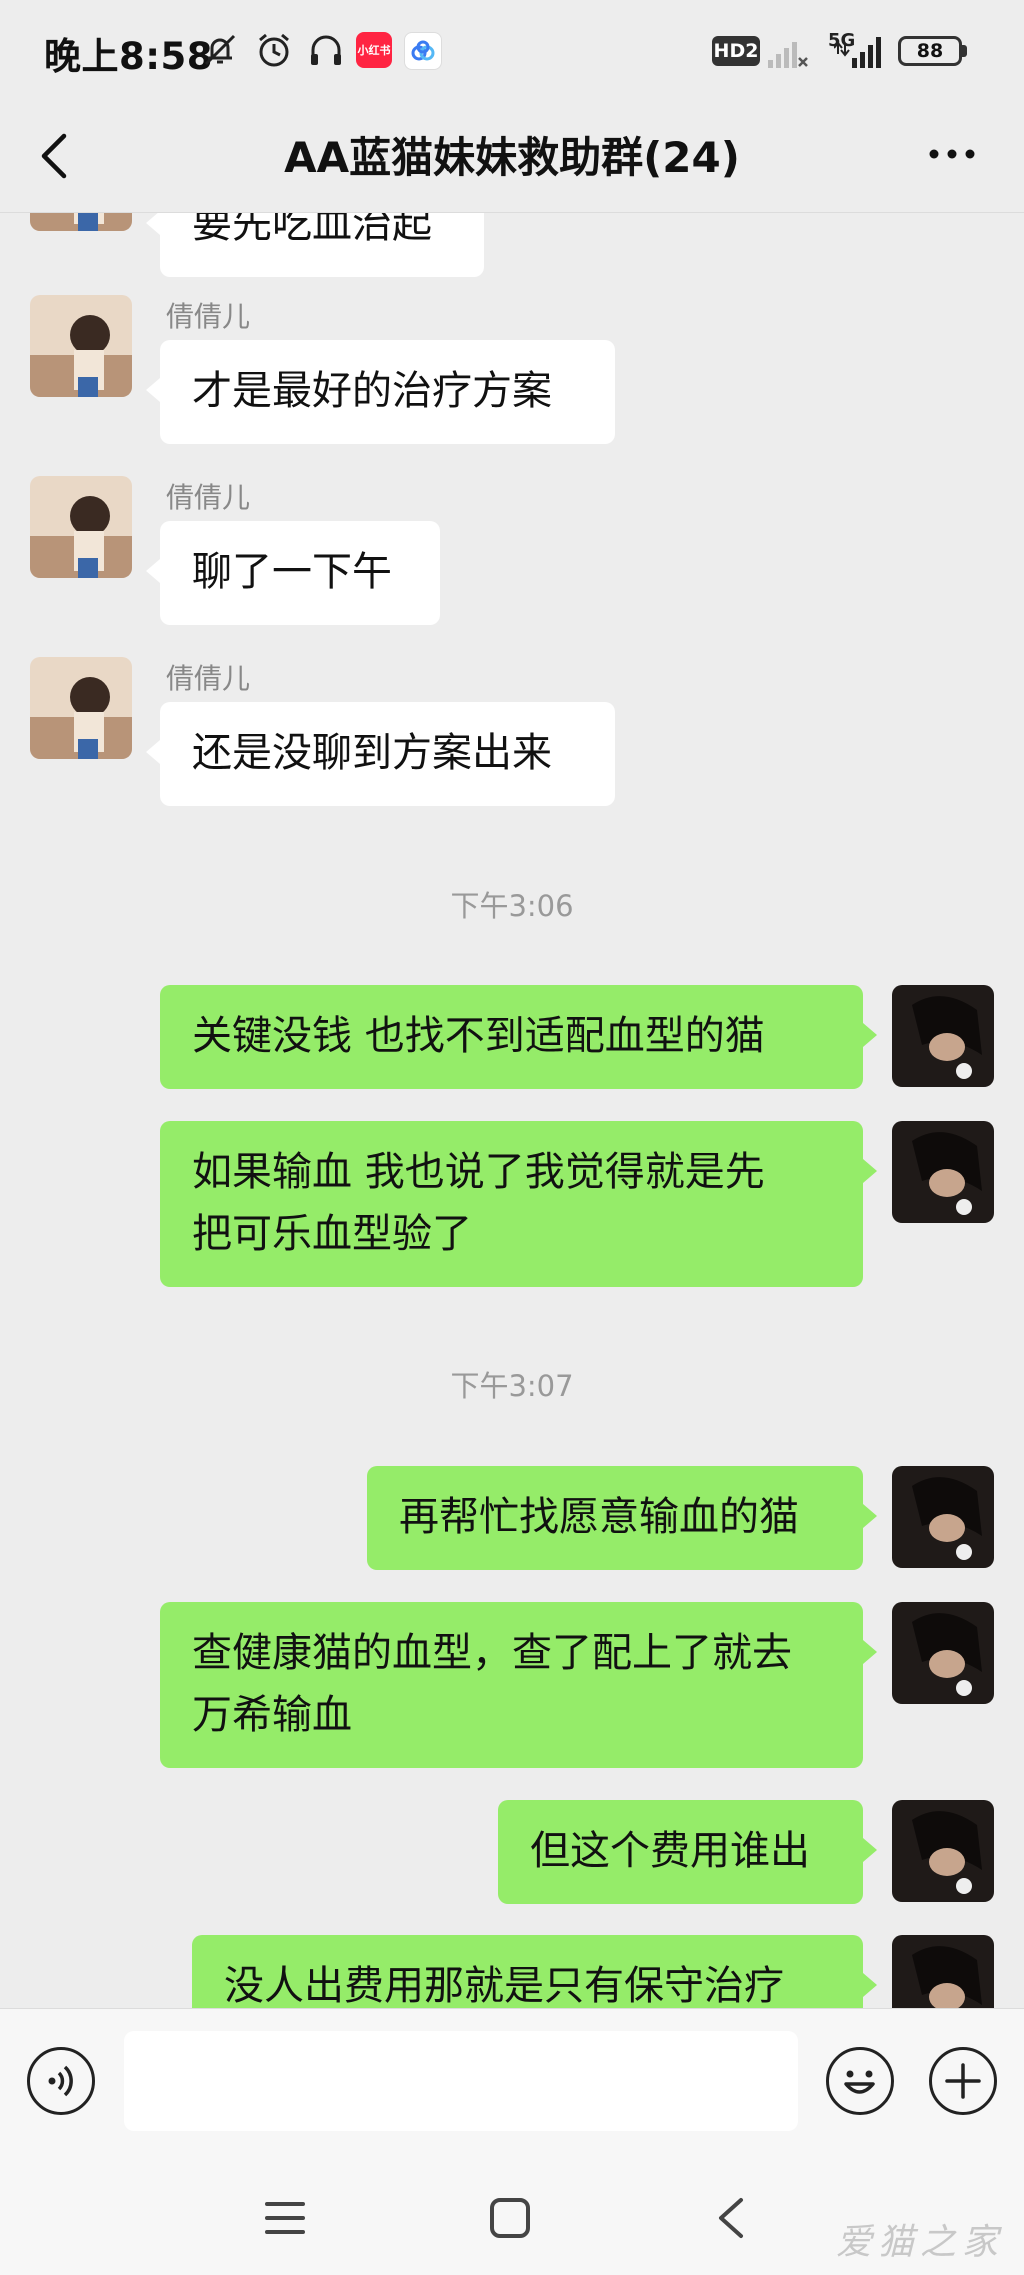 This screenshot has height=2275, width=1024. I want to click on message-text: 没人出费用那就是只有保守治疗, so click(504, 1985).